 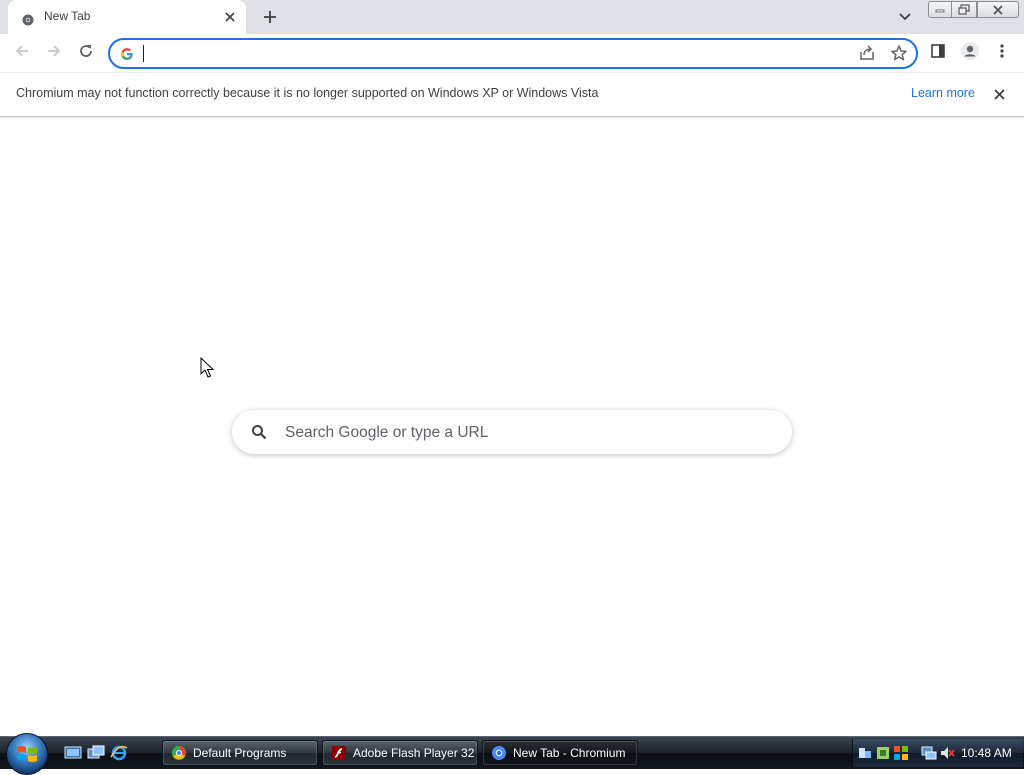 I want to click on new-tab-plus-icon, so click(x=270, y=17).